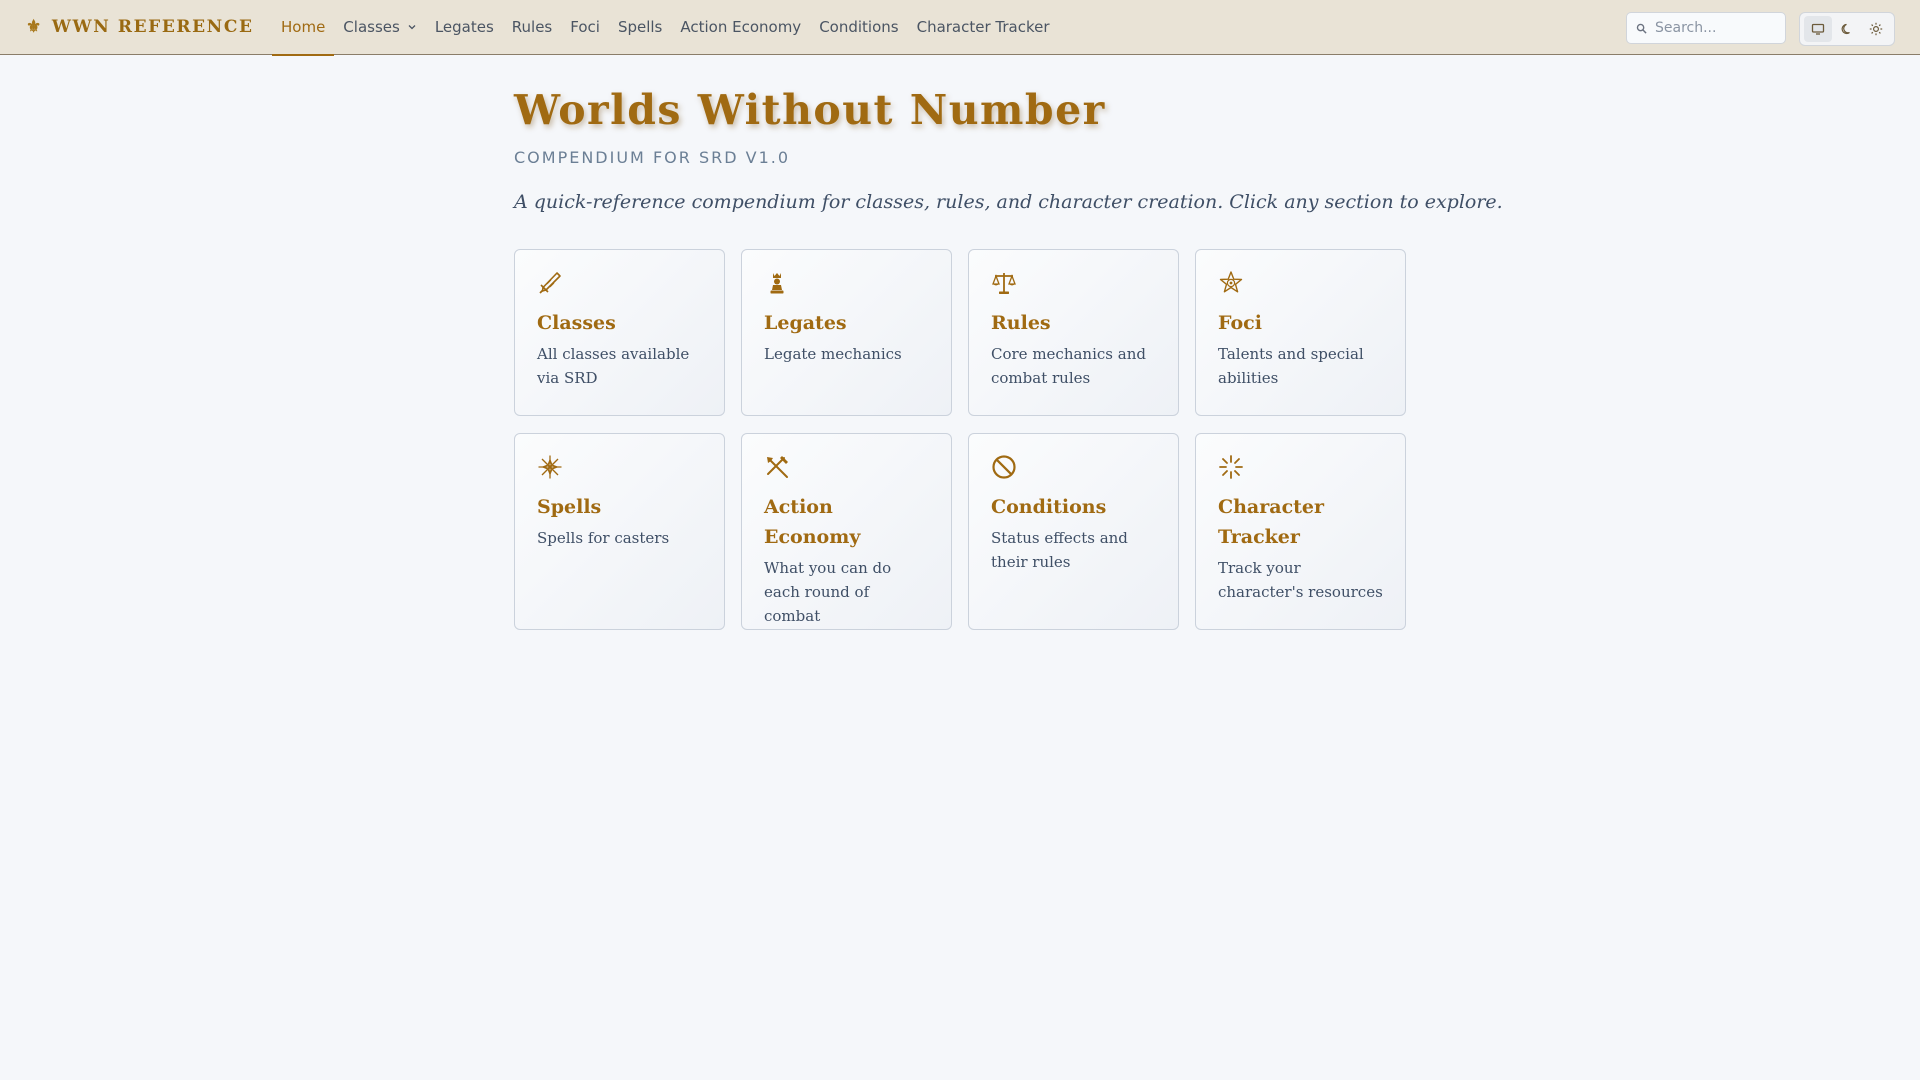  What do you see at coordinates (1059, 550) in the screenshot?
I see `card-description: Status effects and their rules` at bounding box center [1059, 550].